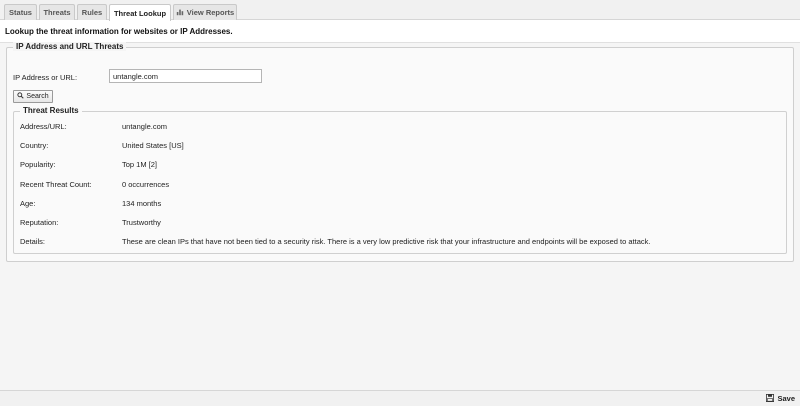  Describe the element at coordinates (180, 13) in the screenshot. I see `chart-icon` at that location.